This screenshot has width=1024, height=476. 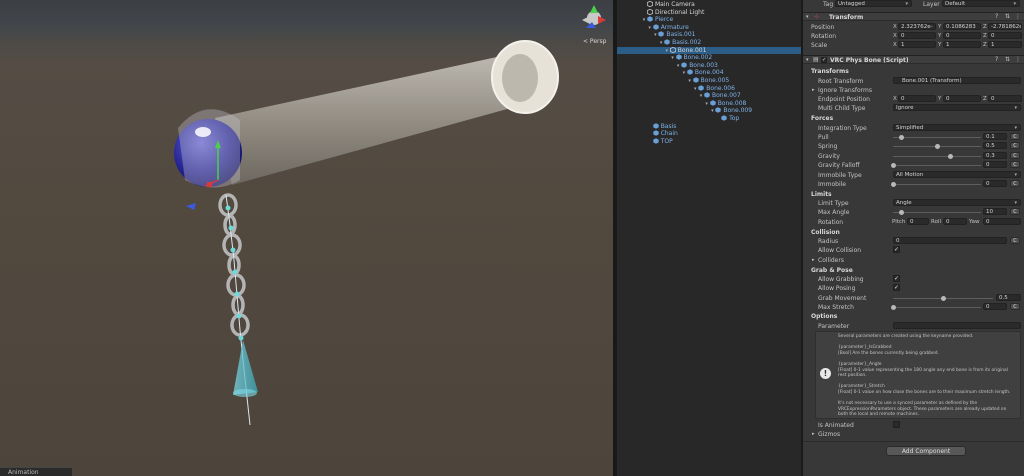 What do you see at coordinates (995, 136) in the screenshot?
I see `pull-field: 0.1` at bounding box center [995, 136].